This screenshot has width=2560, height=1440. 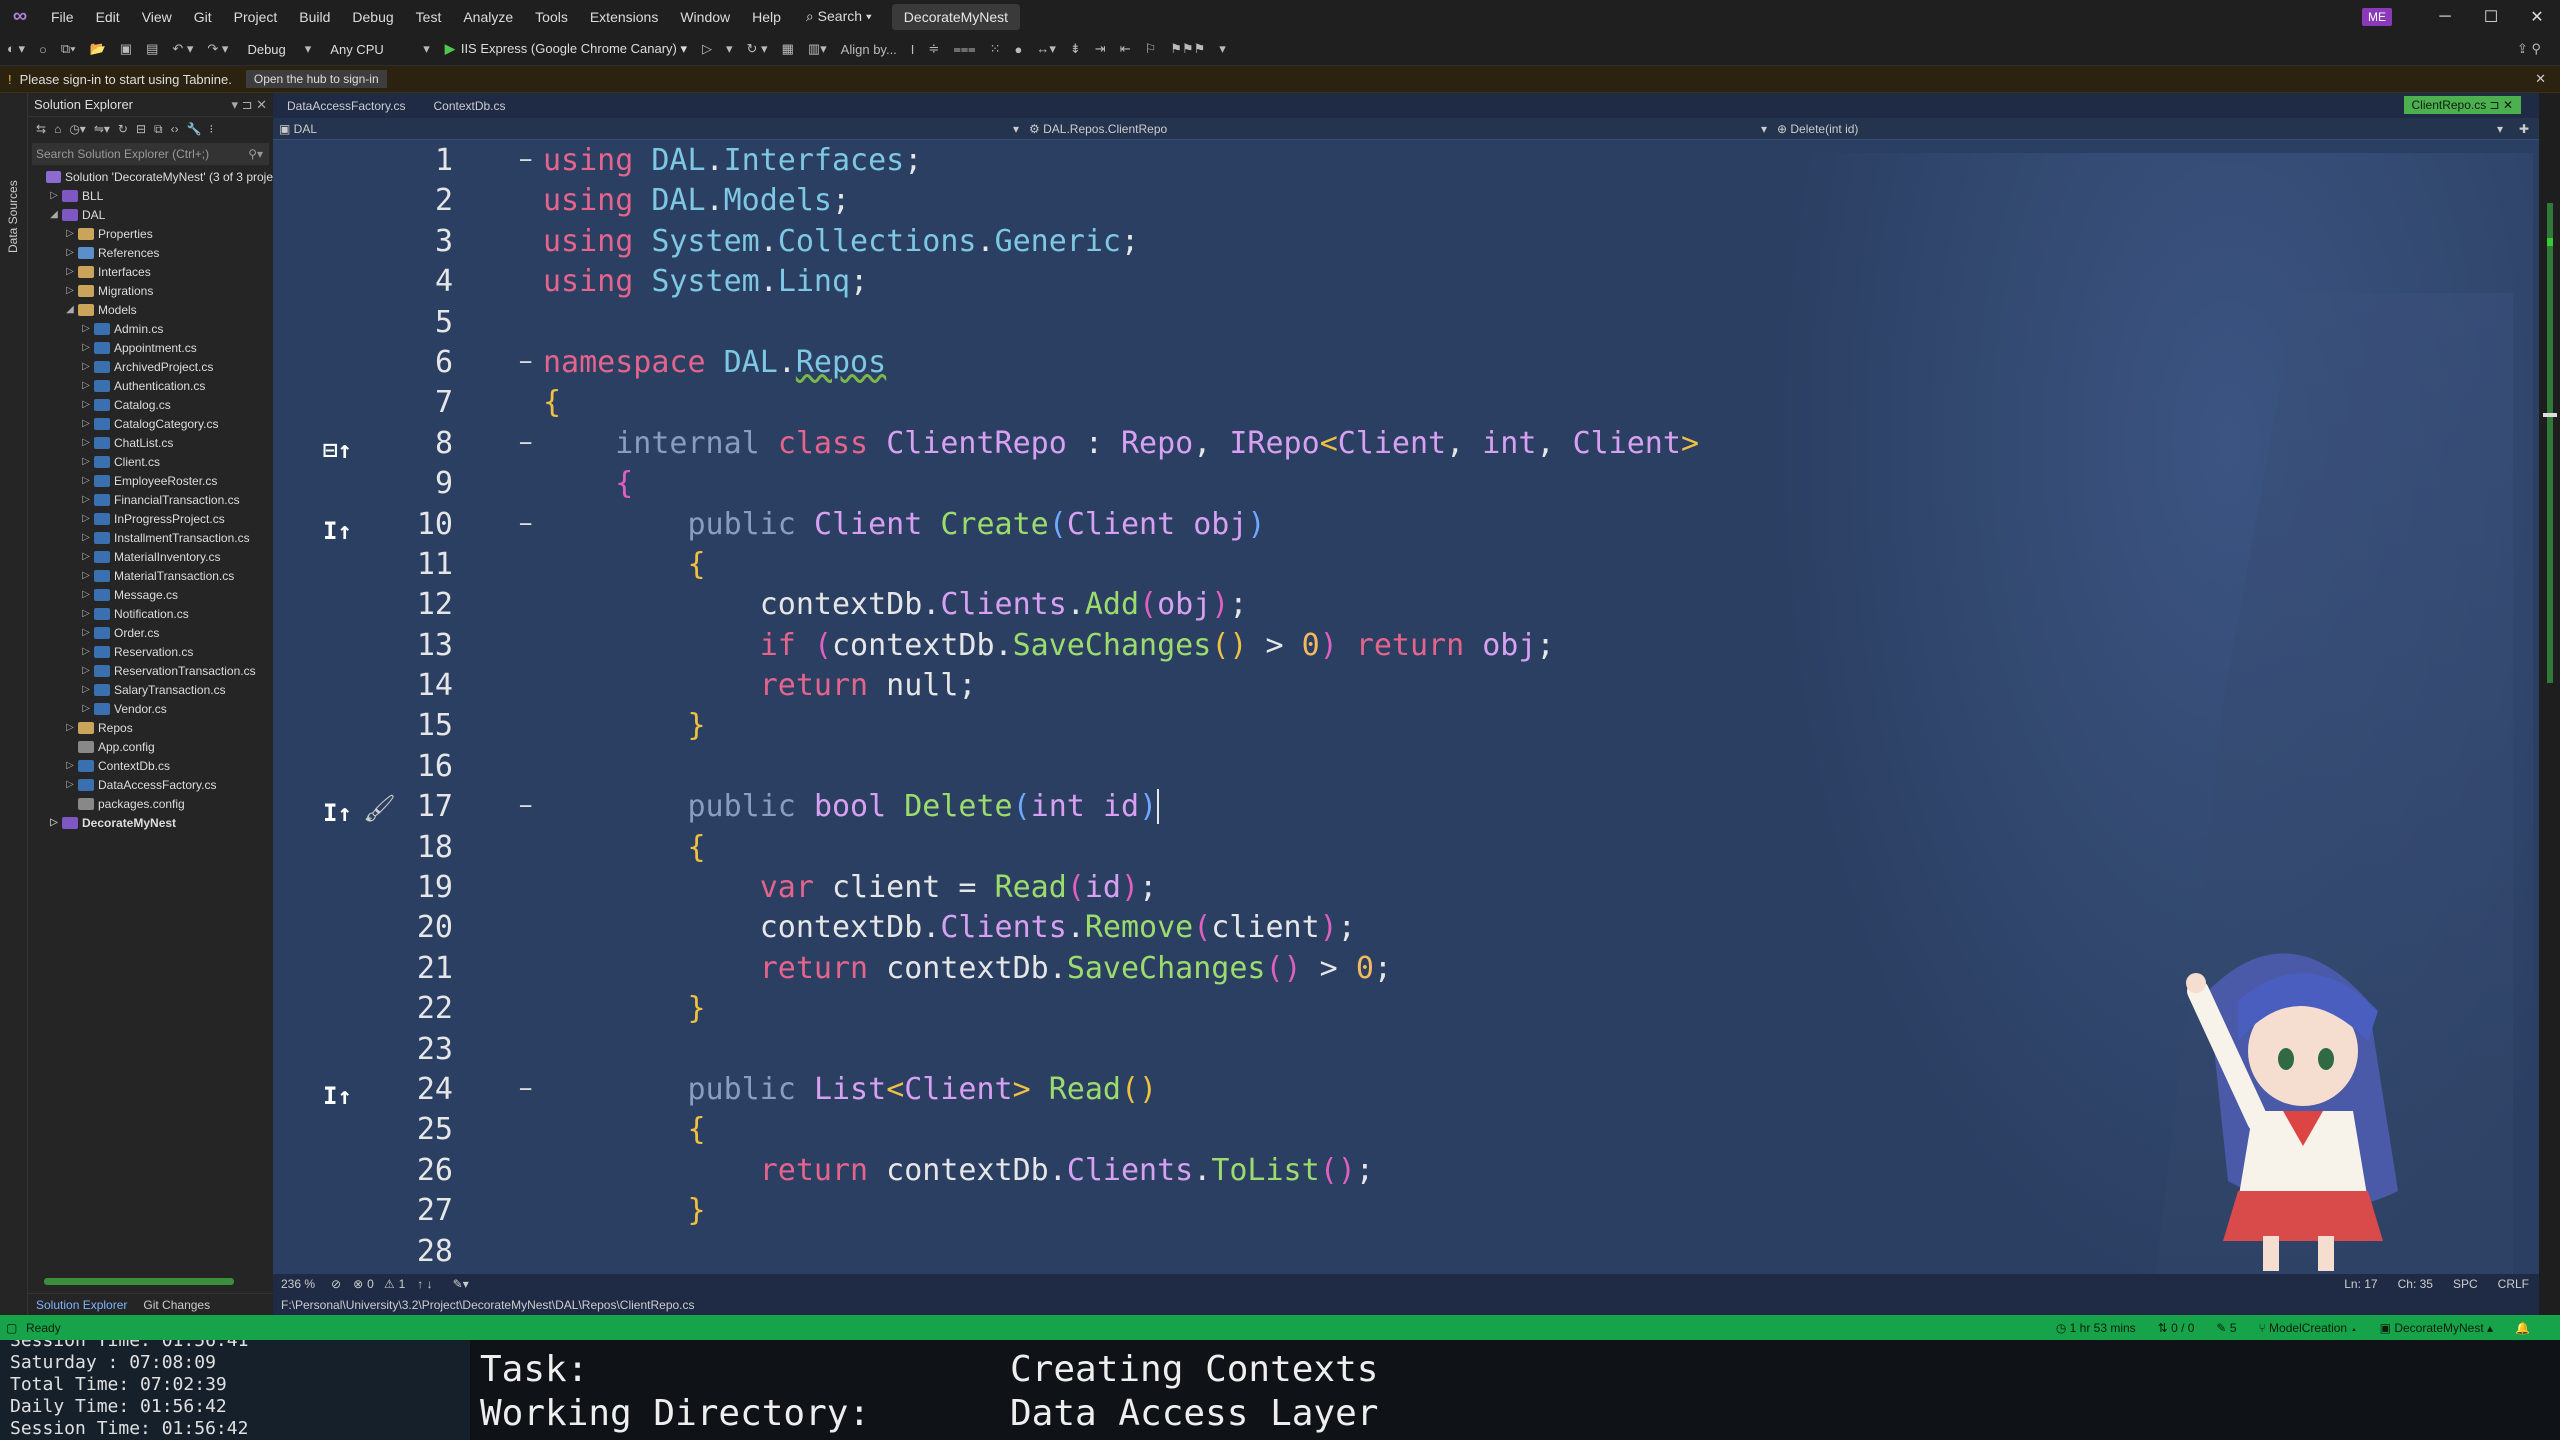 I want to click on bookmark-next-icon: ⚑⚑⚑, so click(x=1187, y=49).